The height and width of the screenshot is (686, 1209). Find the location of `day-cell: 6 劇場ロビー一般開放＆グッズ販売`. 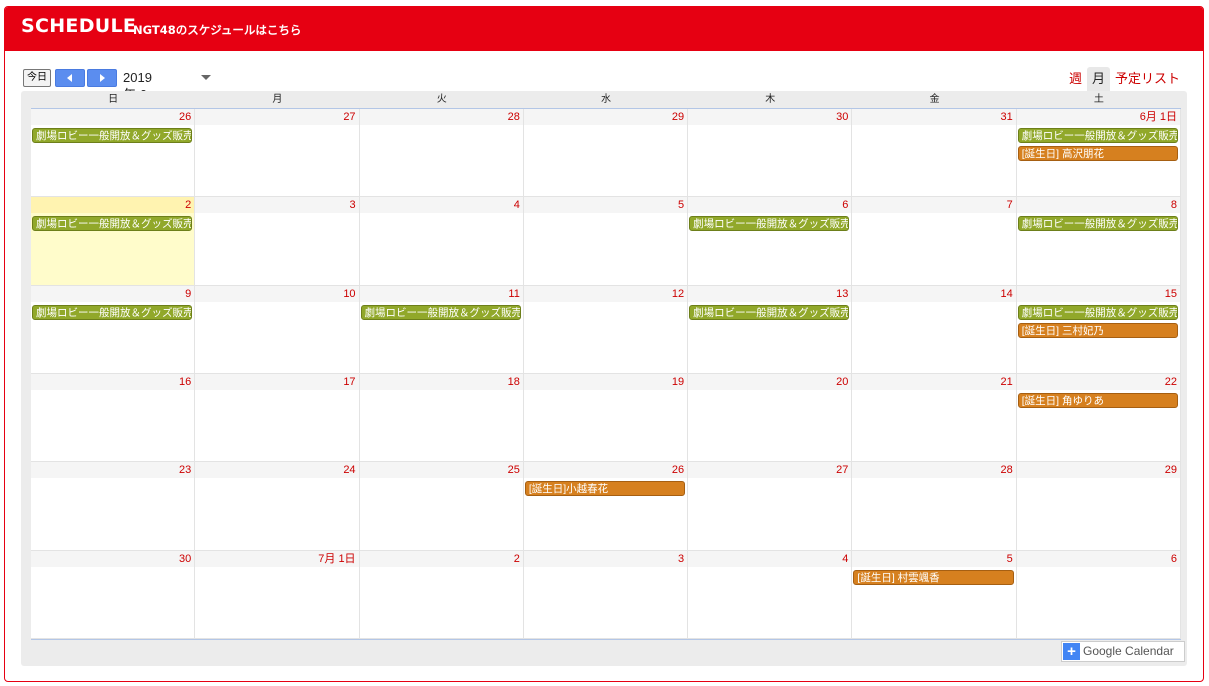

day-cell: 6 劇場ロビー一般開放＆グッズ販売 is located at coordinates (770, 241).